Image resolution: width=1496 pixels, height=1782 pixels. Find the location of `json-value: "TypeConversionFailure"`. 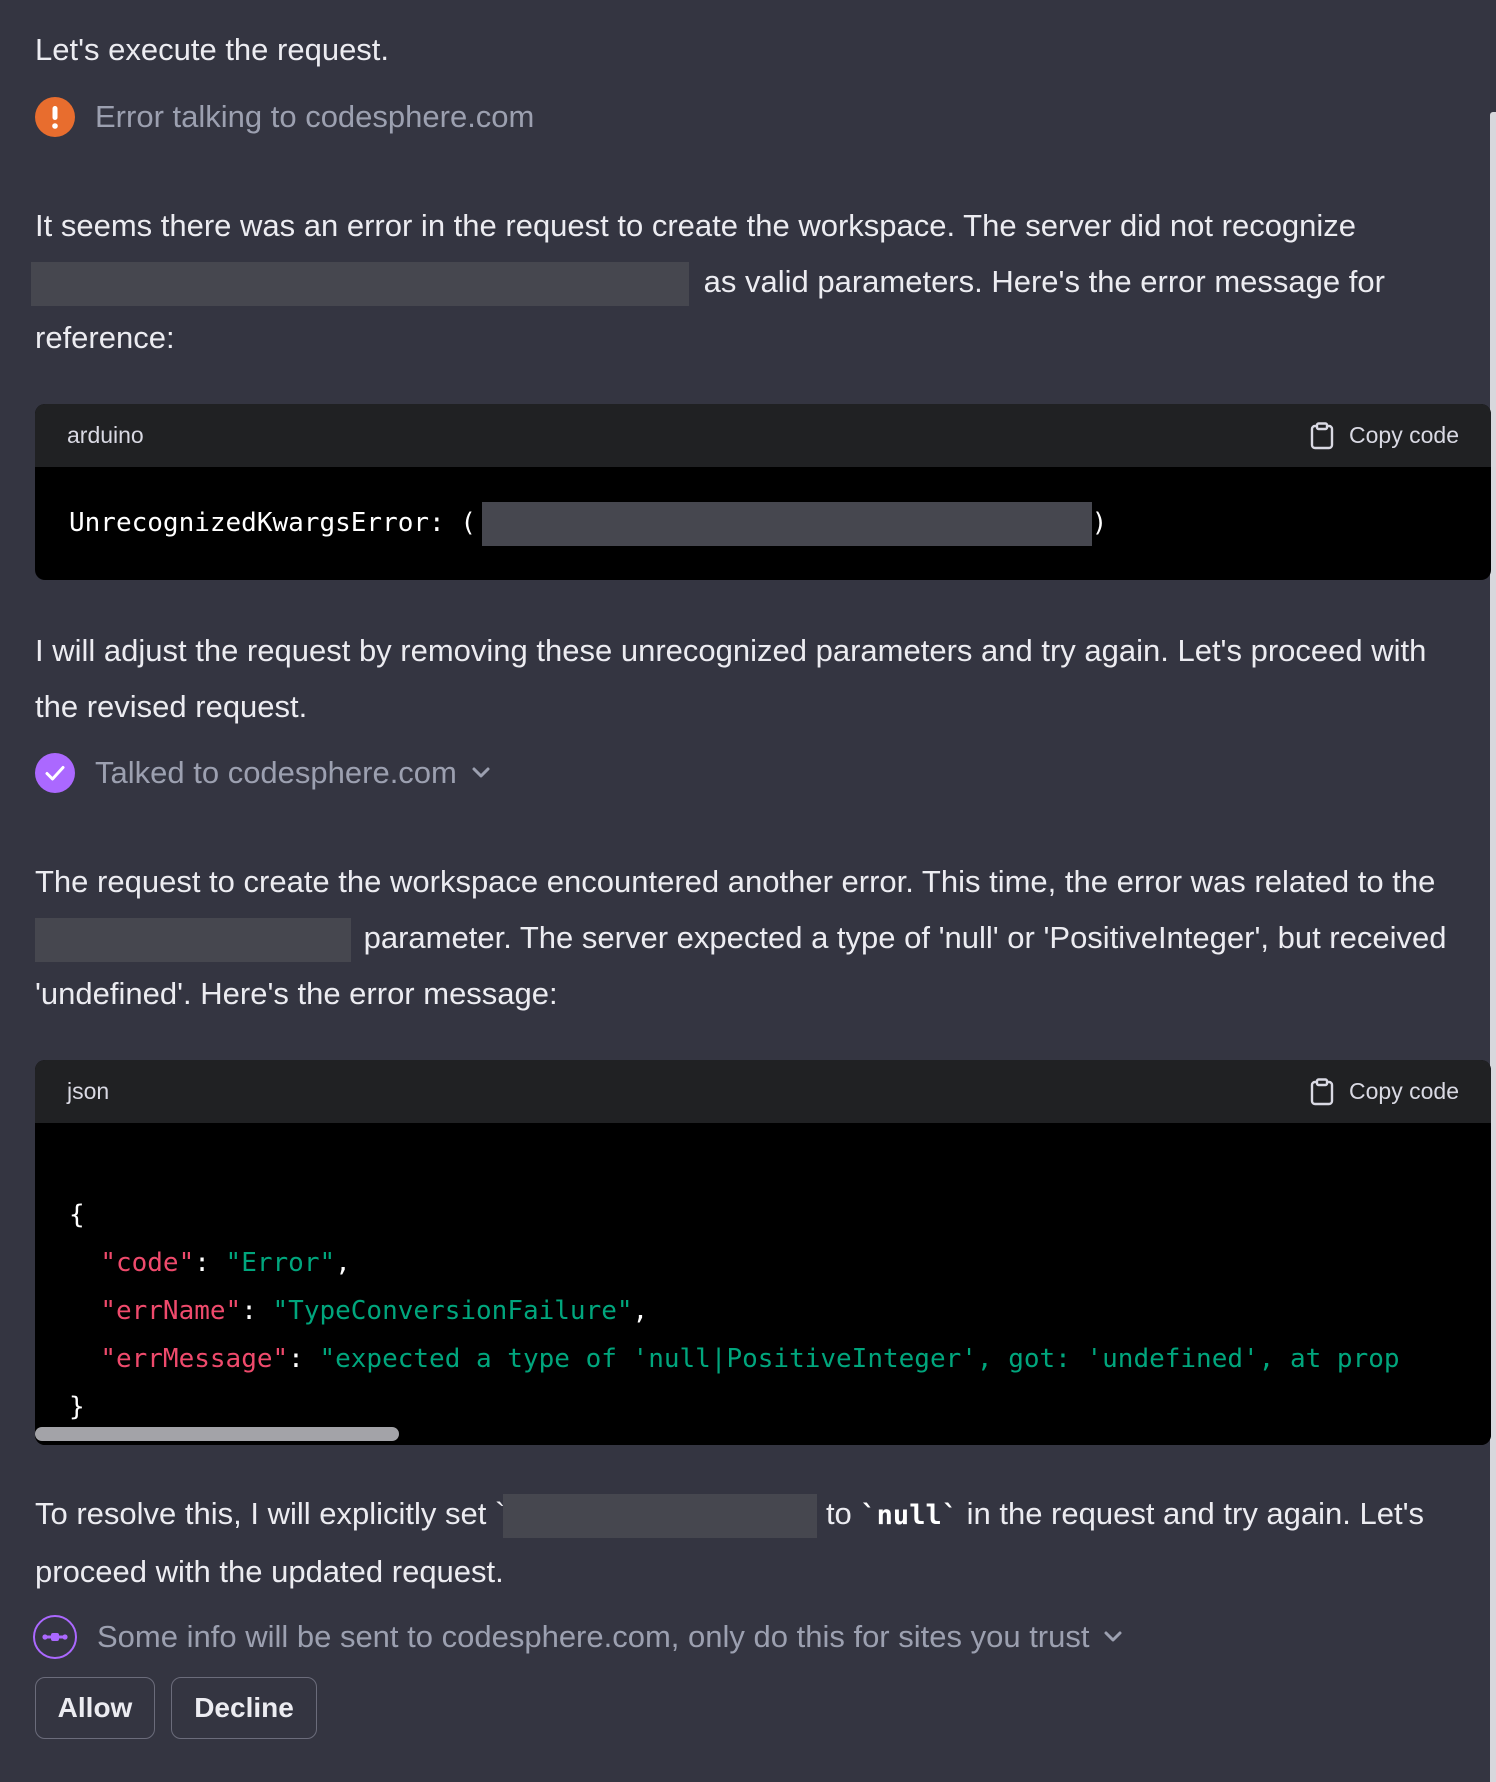

json-value: "TypeConversionFailure" is located at coordinates (452, 1311).